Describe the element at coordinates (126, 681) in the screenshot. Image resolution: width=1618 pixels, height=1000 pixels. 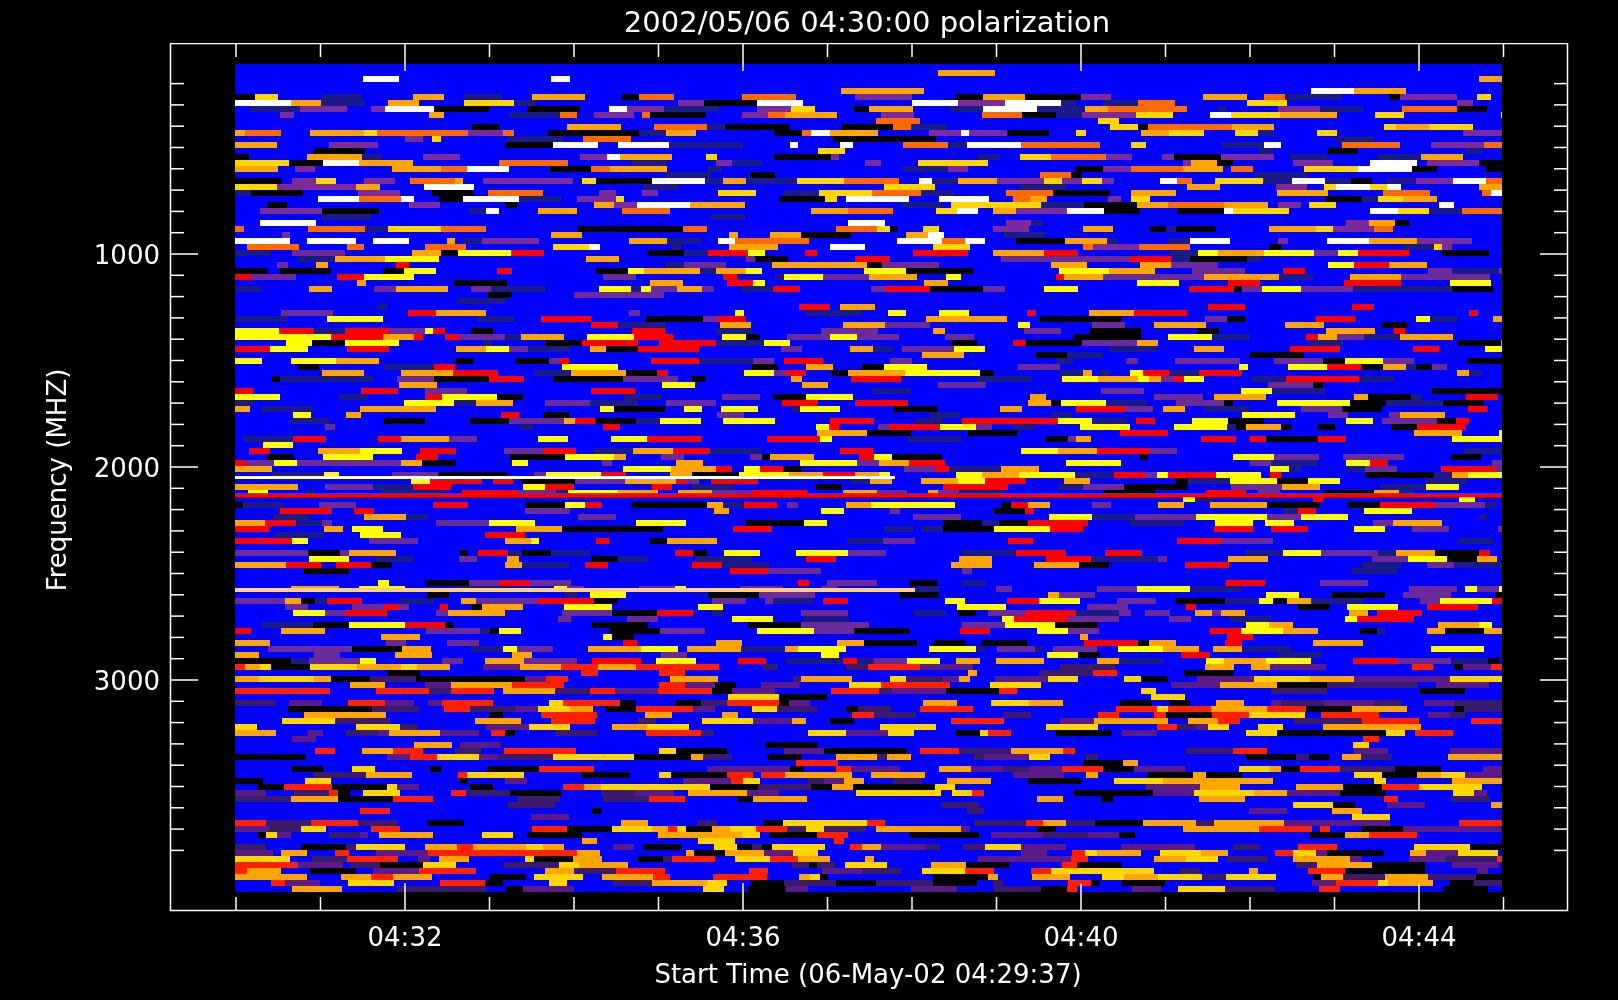
I see `y-tick-label: 3000` at that location.